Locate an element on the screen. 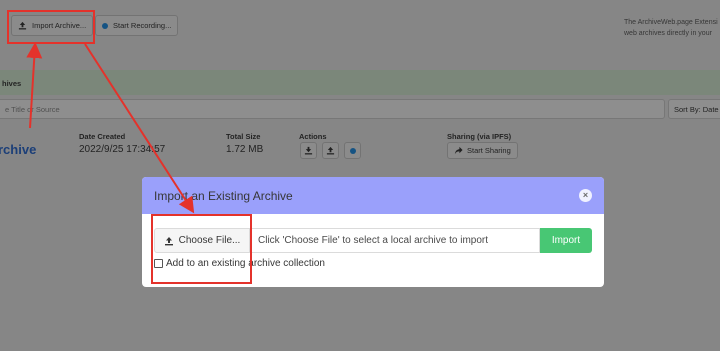 The image size is (720, 351). annotation-arrow-up is located at coordinates (34, 85).